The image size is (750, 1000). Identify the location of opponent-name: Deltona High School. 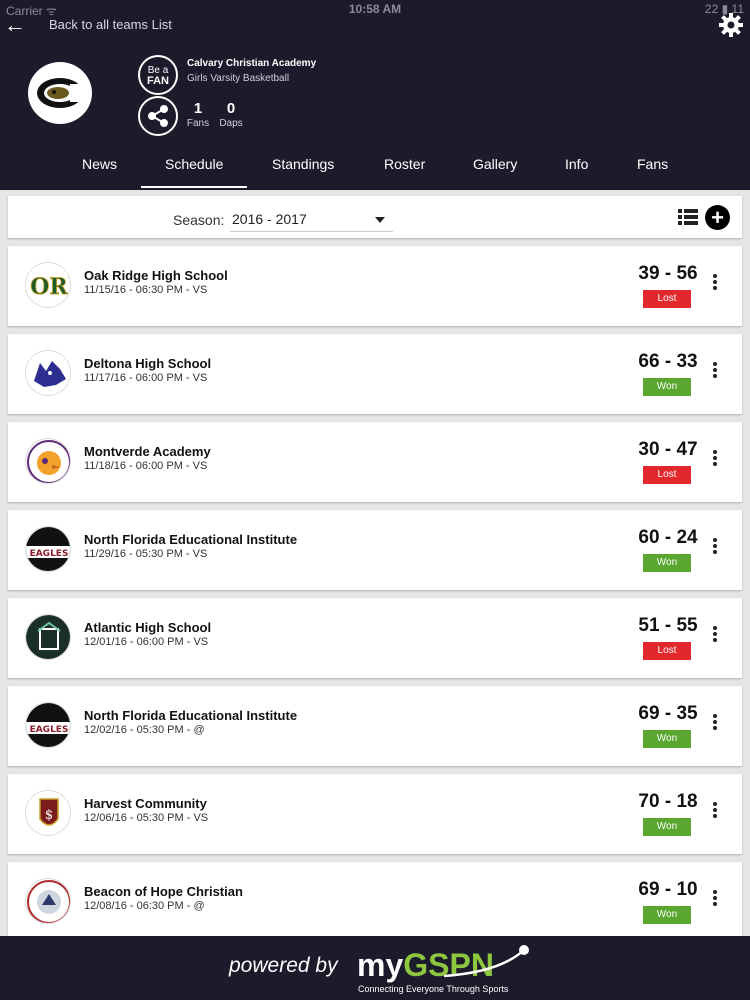
(148, 363).